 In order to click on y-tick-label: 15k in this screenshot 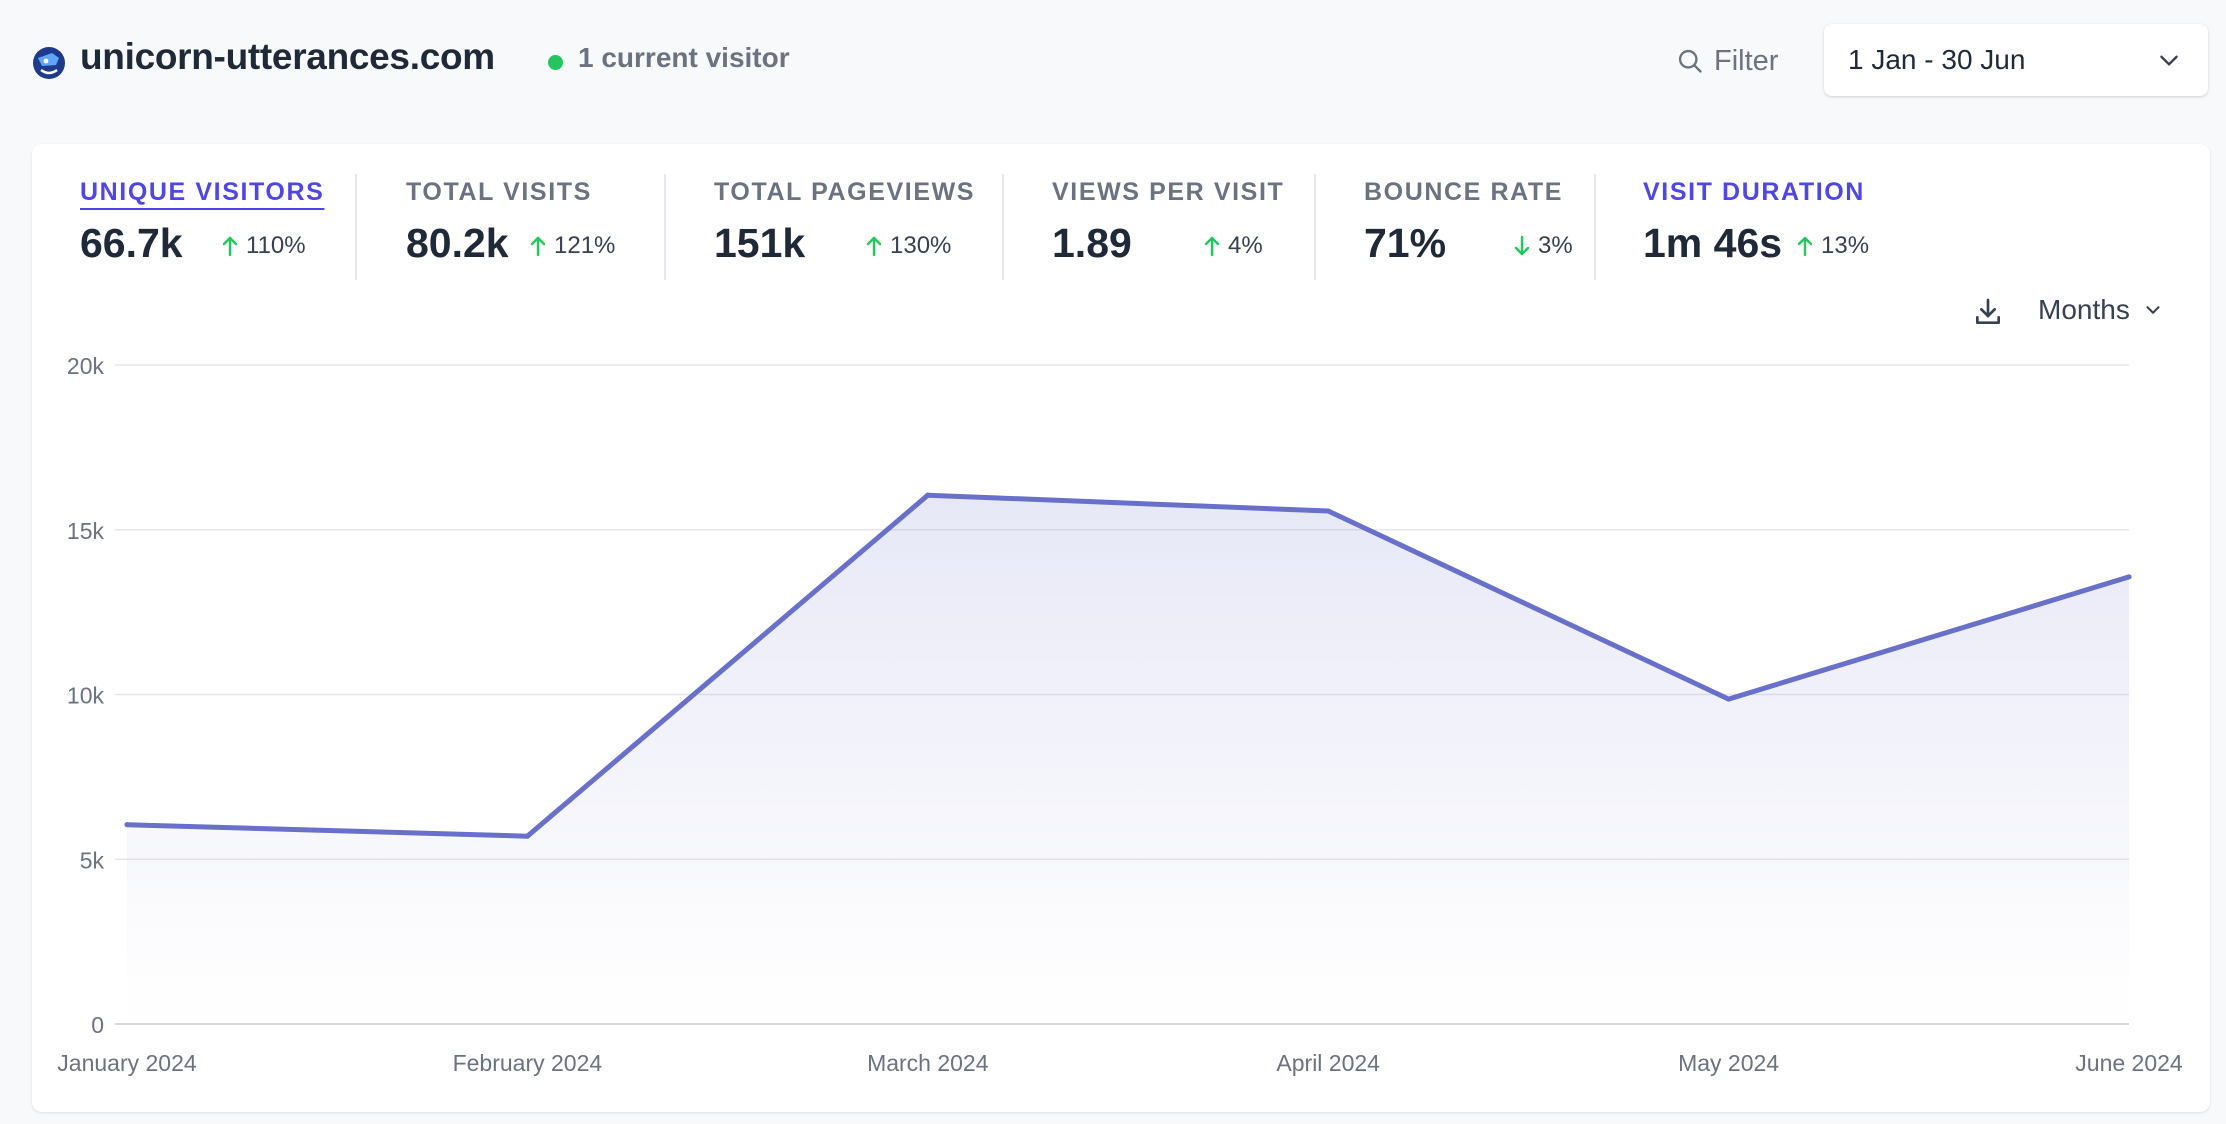, I will do `click(86, 531)`.